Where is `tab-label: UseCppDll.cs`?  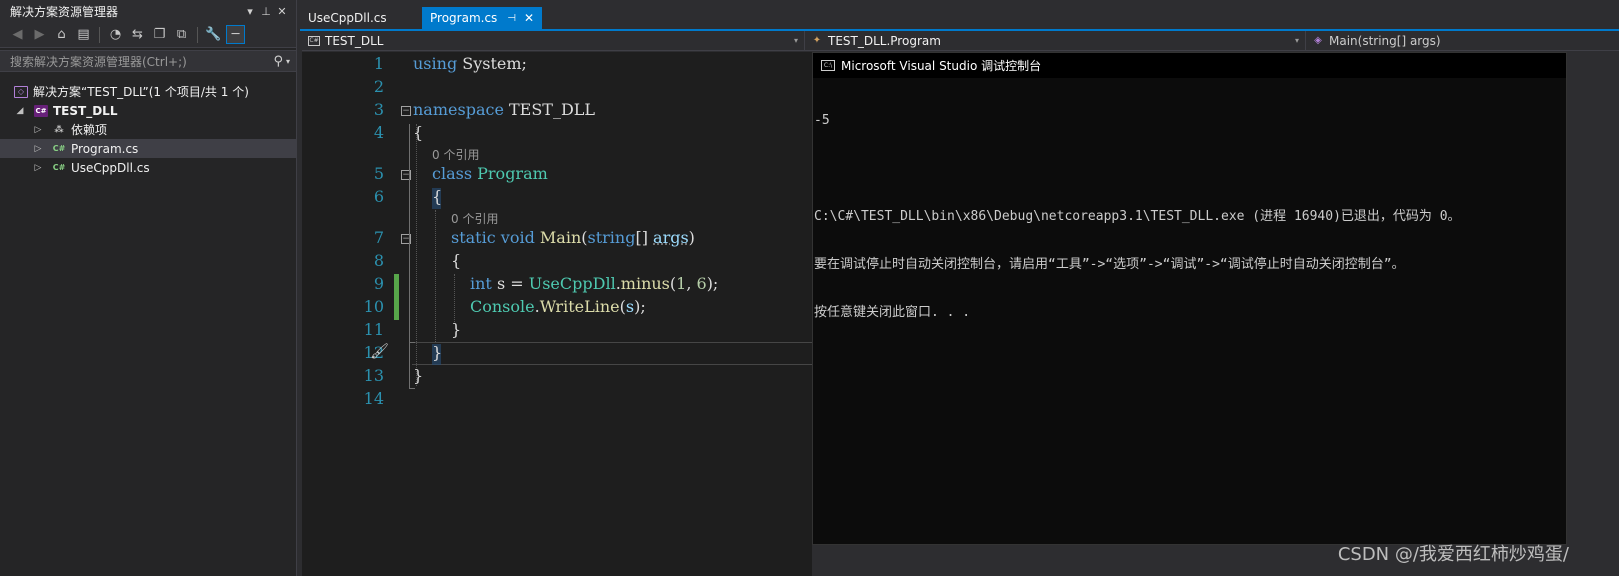 tab-label: UseCppDll.cs is located at coordinates (347, 18).